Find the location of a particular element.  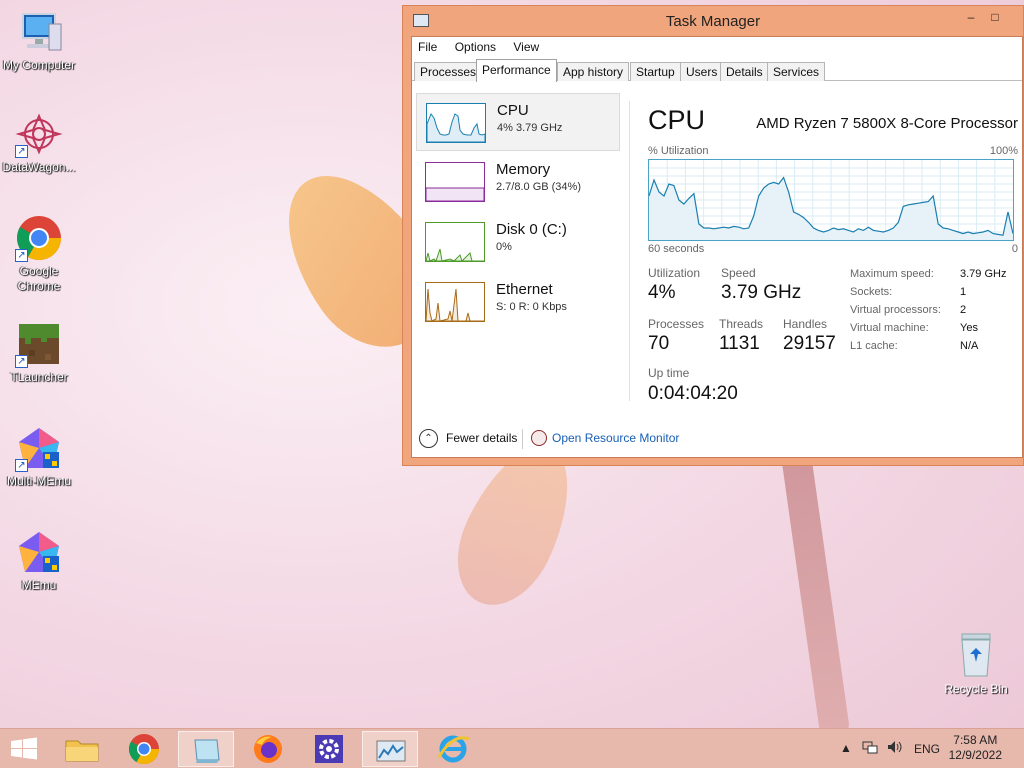

desktop-icon-memu: MEmu is located at coordinates (39, 560).